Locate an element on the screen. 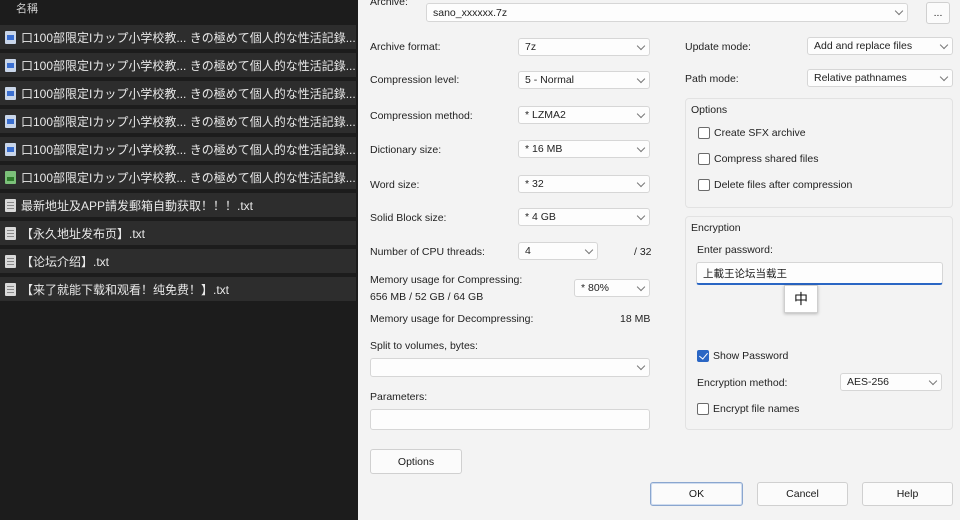  compression-level-label: Compression level: is located at coordinates (415, 80).